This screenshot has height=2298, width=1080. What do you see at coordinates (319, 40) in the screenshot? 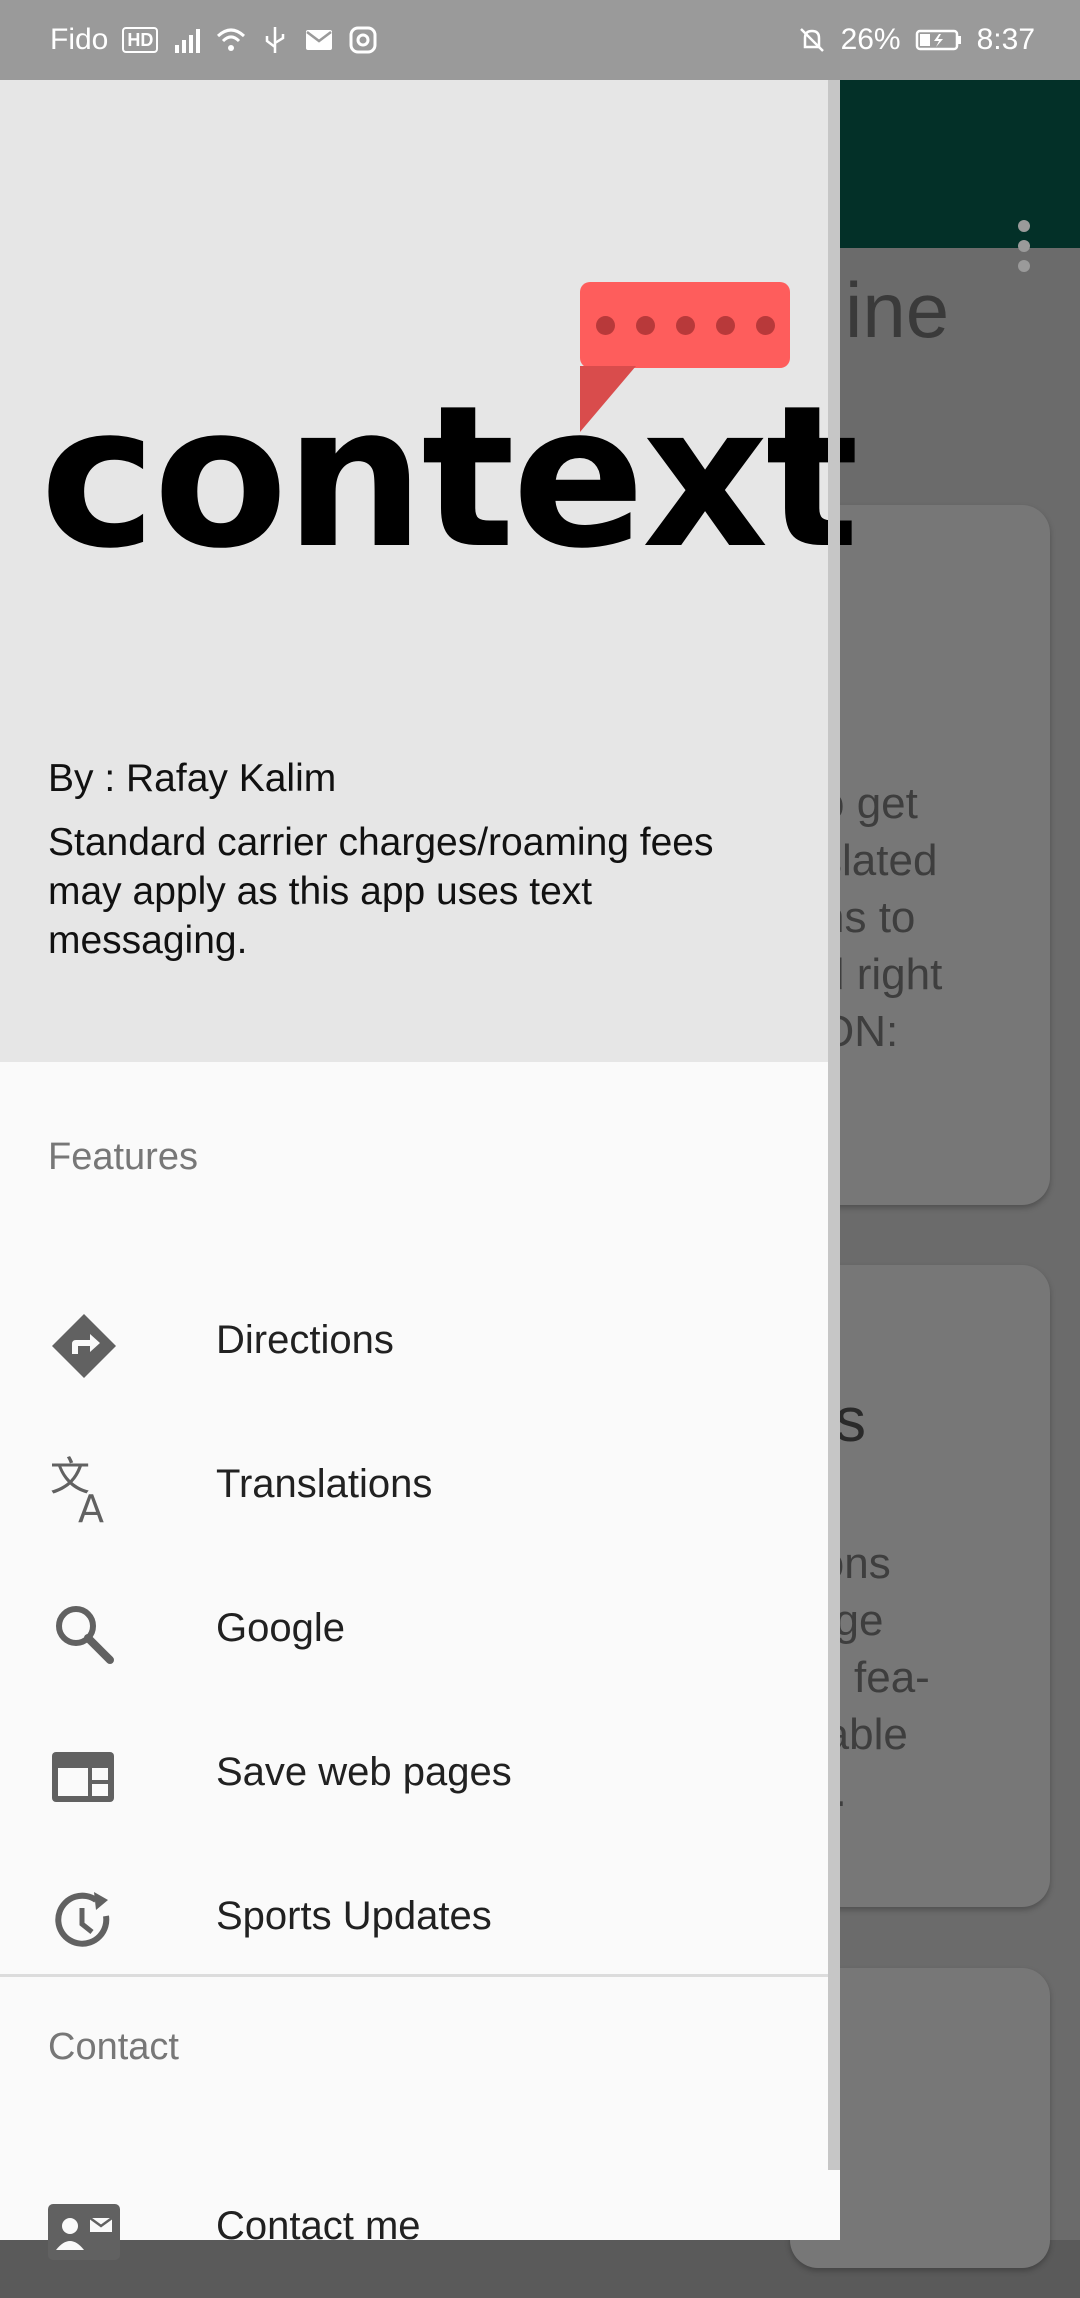
I see `mail-icon` at bounding box center [319, 40].